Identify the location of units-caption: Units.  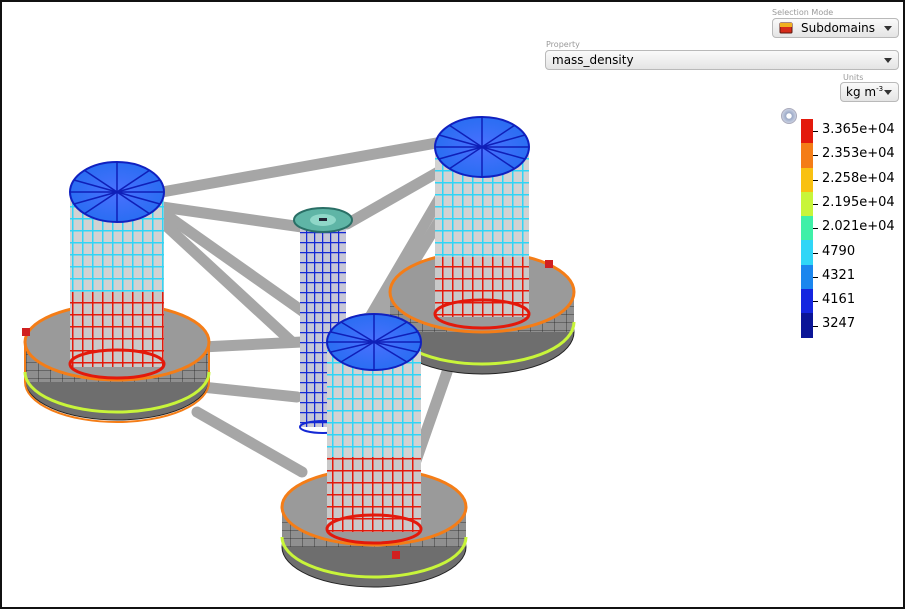
(853, 77).